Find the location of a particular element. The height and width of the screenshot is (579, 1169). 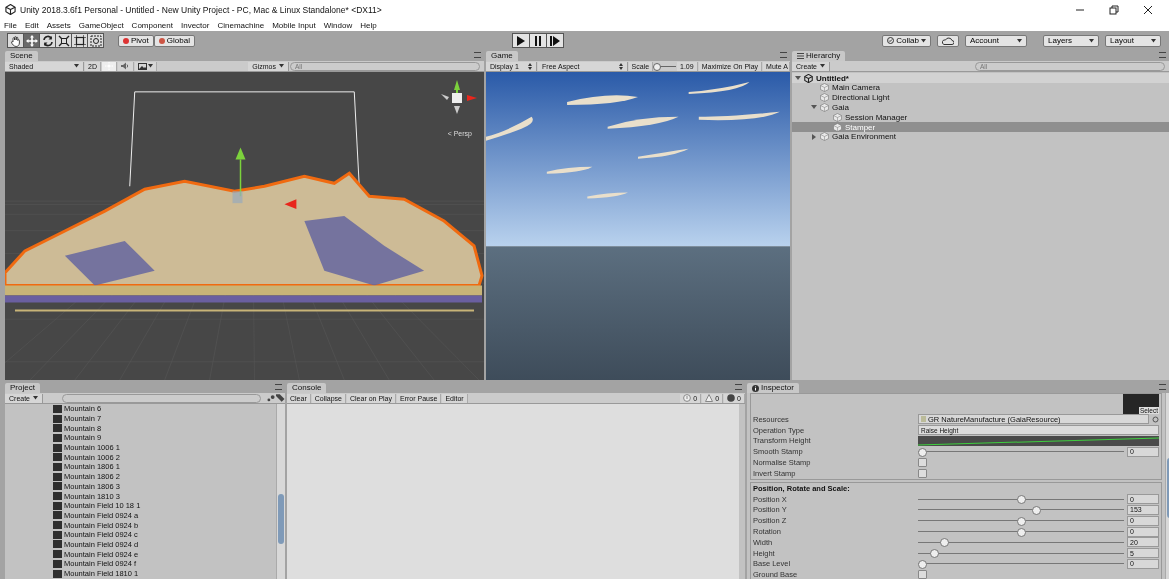

account-dropdown: Account is located at coordinates (996, 40).